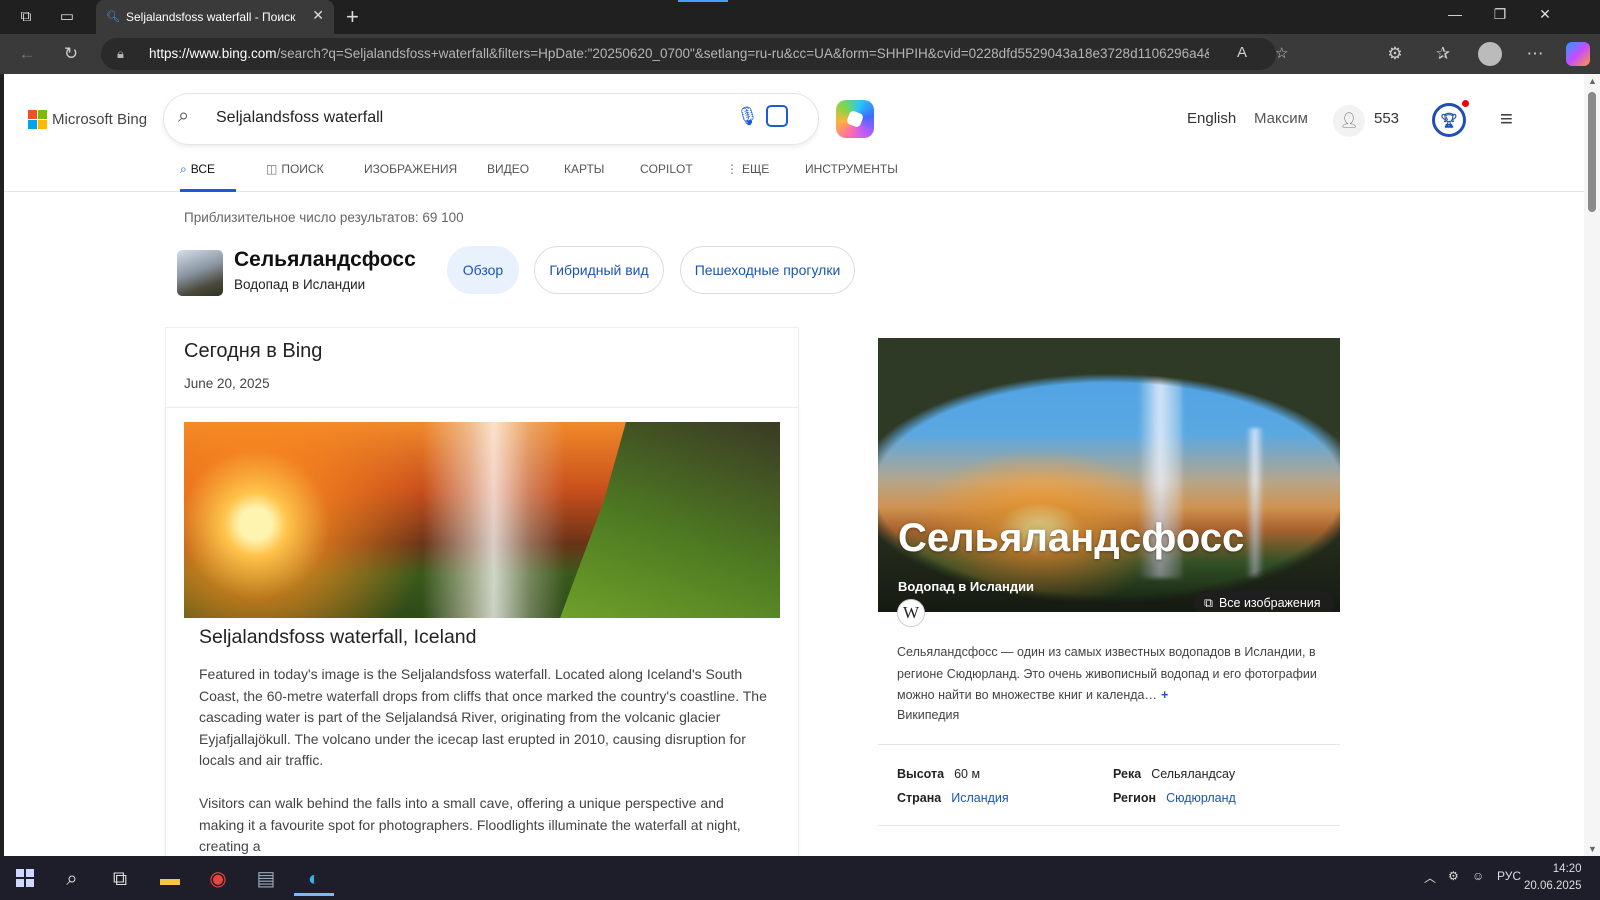 Image resolution: width=1600 pixels, height=900 pixels. What do you see at coordinates (253, 351) in the screenshot?
I see `today-heading: Сегодня в Bing` at bounding box center [253, 351].